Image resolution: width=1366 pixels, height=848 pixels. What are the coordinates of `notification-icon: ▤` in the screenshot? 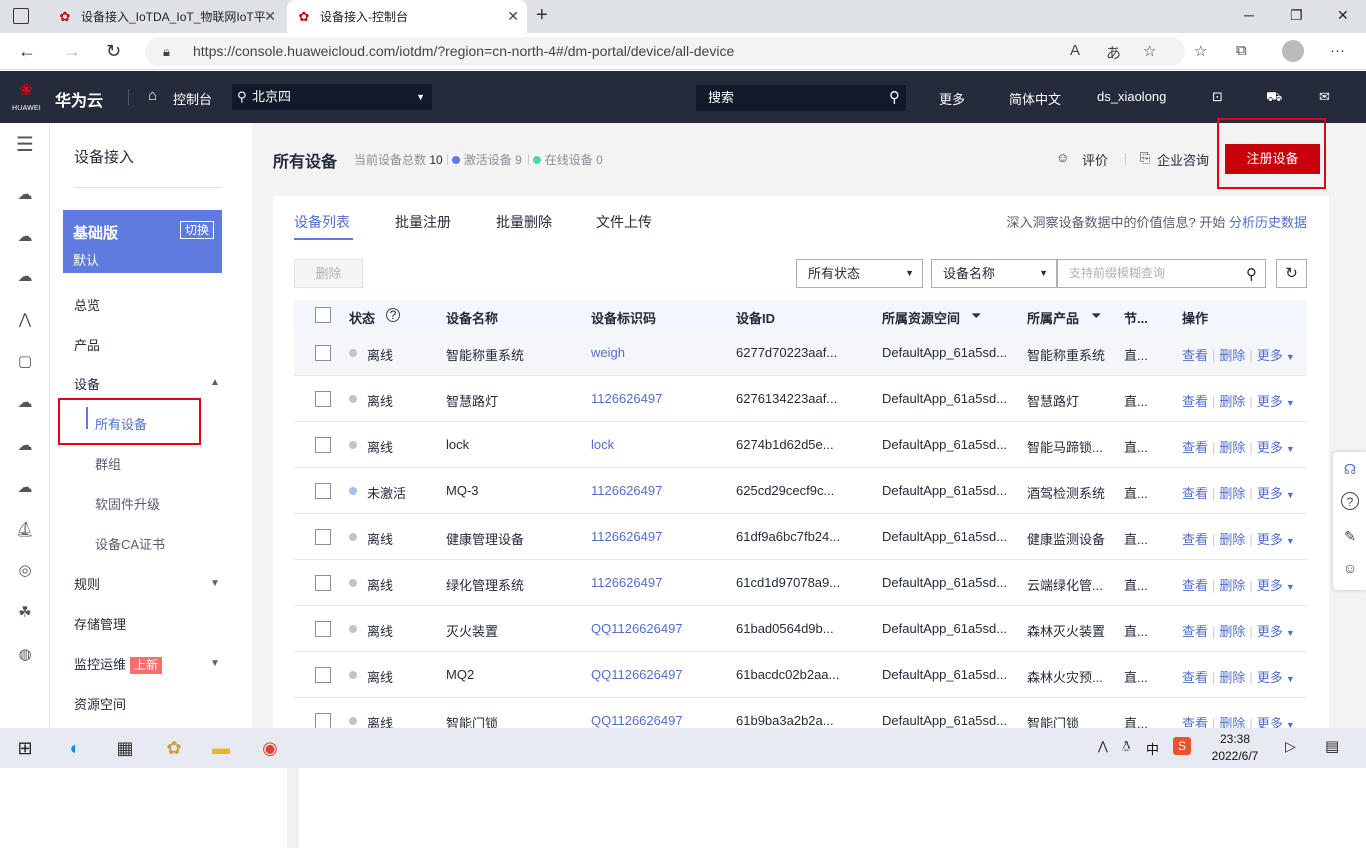 It's located at (1332, 746).